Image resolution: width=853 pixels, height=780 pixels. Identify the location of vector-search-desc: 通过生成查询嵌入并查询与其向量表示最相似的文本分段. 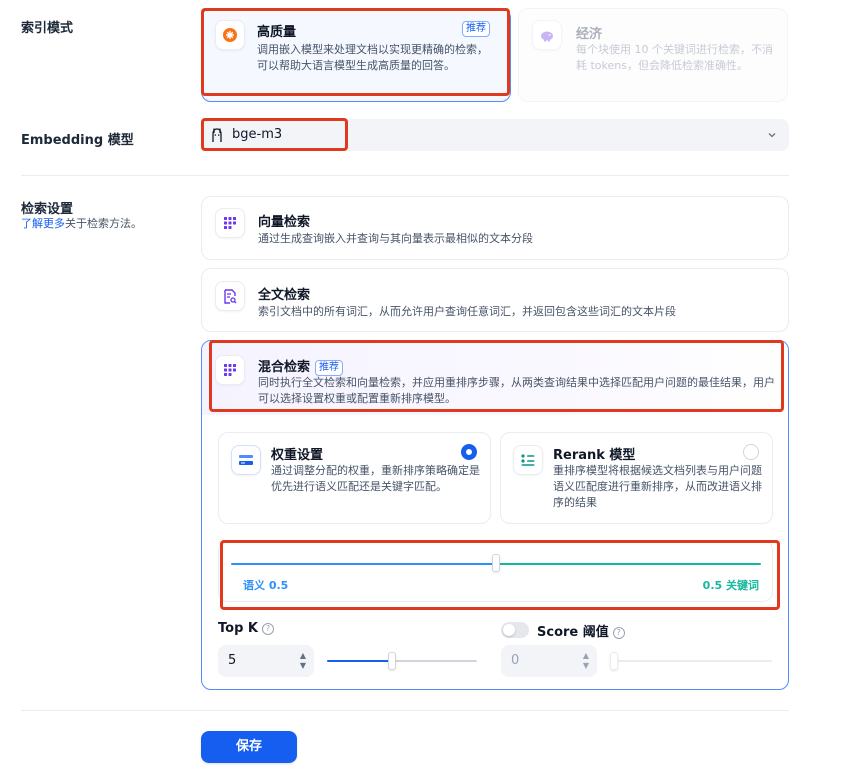
(395, 238).